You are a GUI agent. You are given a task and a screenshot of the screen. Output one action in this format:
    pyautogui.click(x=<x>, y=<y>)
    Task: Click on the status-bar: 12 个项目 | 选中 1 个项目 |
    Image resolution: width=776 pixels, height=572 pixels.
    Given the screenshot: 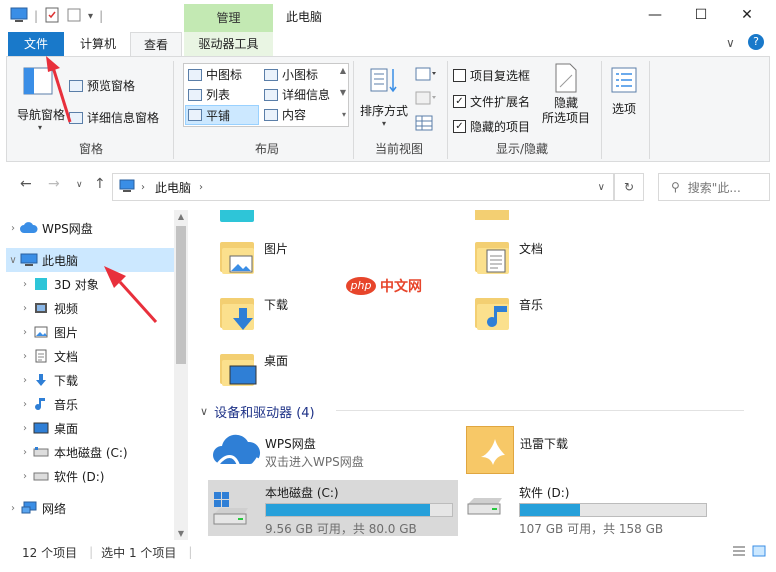 What is the action you would take?
    pyautogui.click(x=388, y=552)
    